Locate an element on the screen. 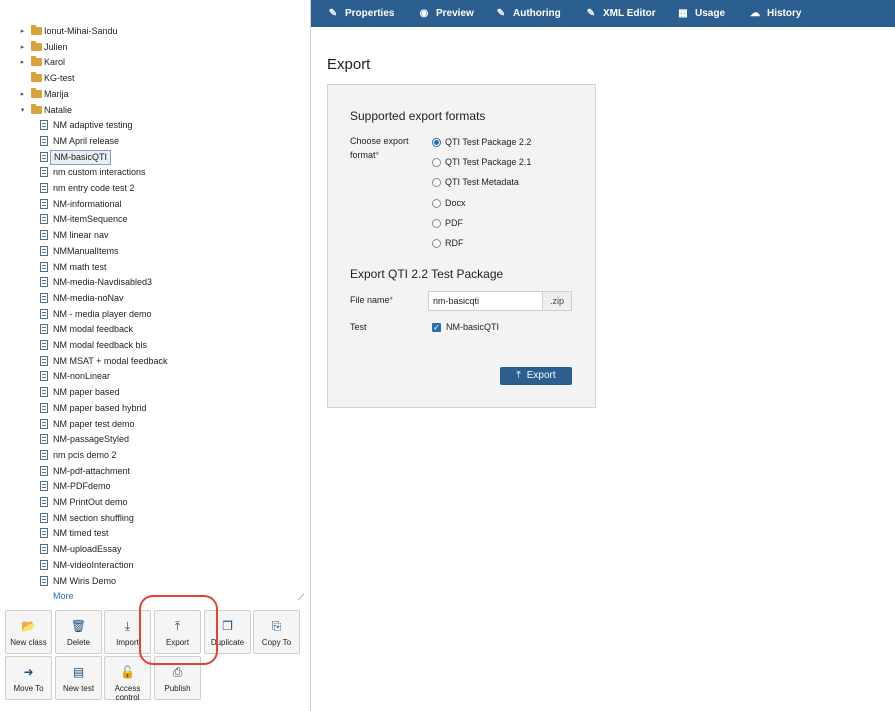  tab-preview: ◉ Preview is located at coordinates (446, 13).